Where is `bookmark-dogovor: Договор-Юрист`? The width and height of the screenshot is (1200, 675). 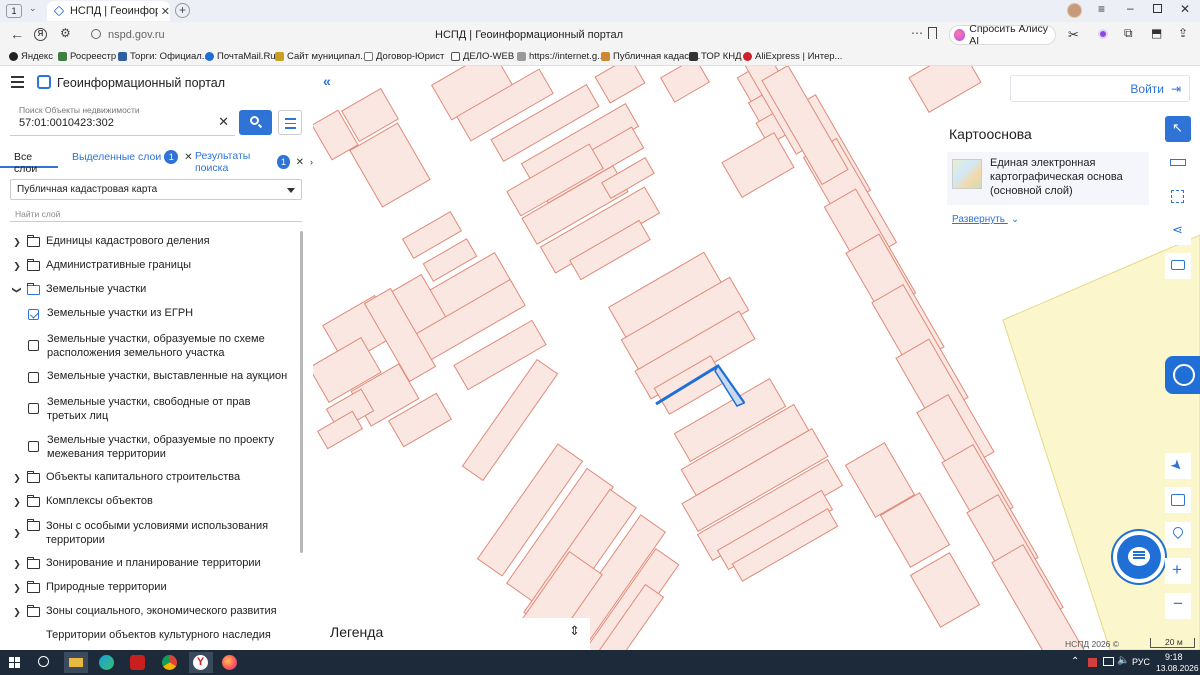 bookmark-dogovor: Договор-Юрист is located at coordinates (404, 56).